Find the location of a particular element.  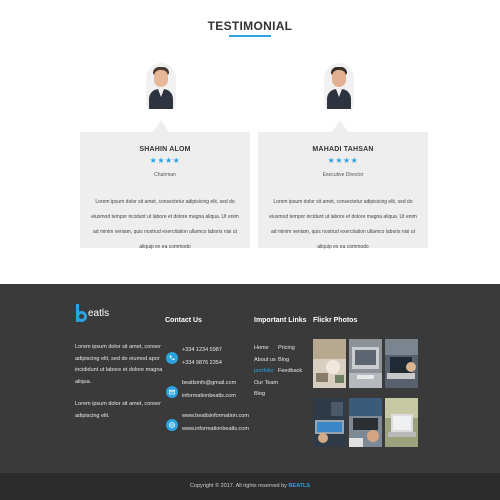

section-title: TESTIMONIAL is located at coordinates (250, 26).